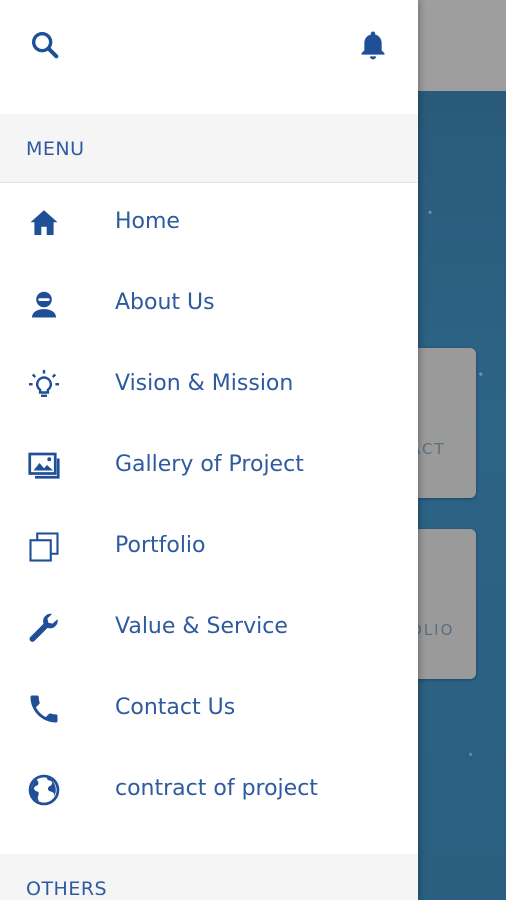 The width and height of the screenshot is (506, 900). Describe the element at coordinates (204, 383) in the screenshot. I see `menu-item-label: Vision & Mission` at that location.